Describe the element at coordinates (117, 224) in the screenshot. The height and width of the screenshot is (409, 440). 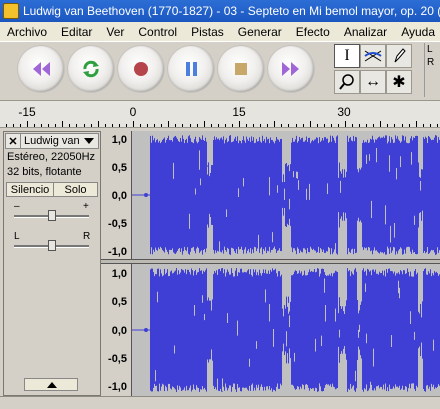
I see `amp-label: -0,5` at that location.